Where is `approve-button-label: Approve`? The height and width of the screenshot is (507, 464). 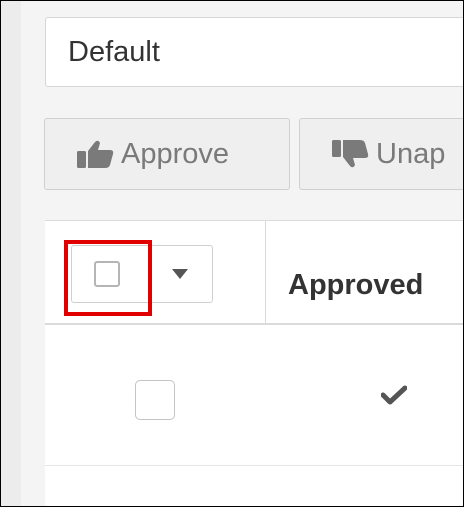
approve-button-label: Approve is located at coordinates (175, 153).